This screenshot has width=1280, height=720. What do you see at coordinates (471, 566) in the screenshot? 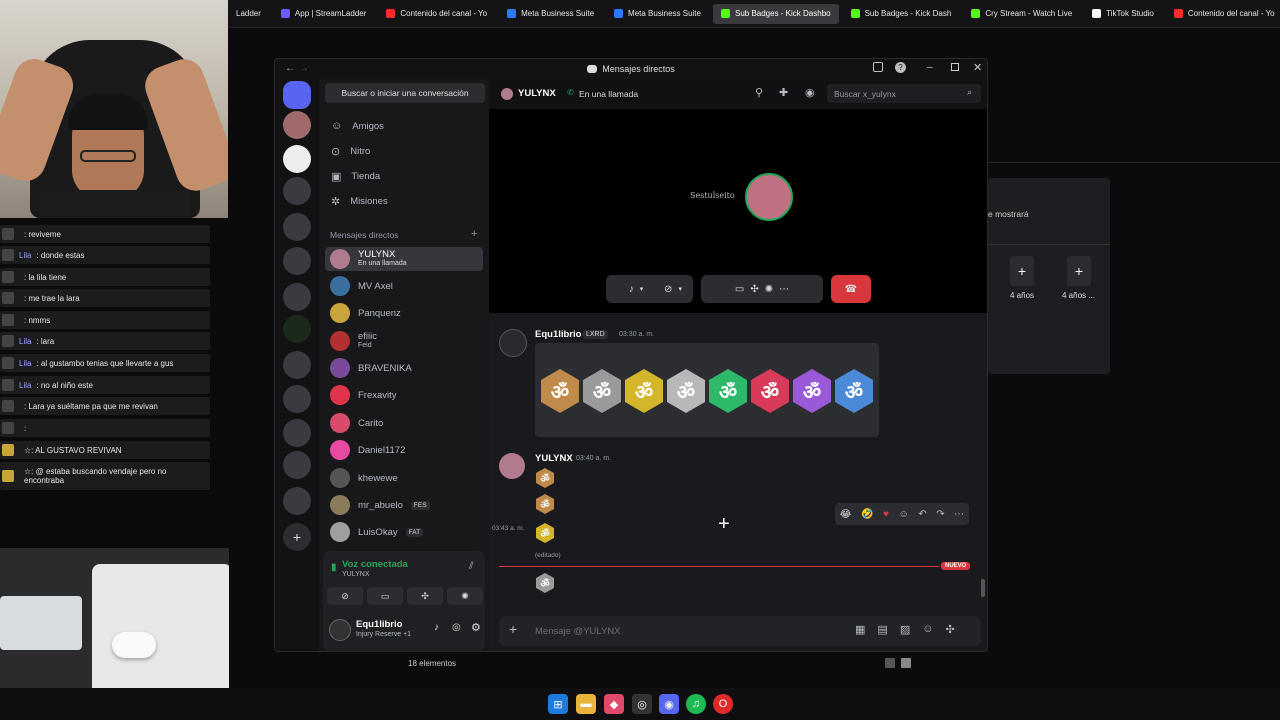
I see `noise-suppression-icon: ⫽` at bounding box center [471, 566].